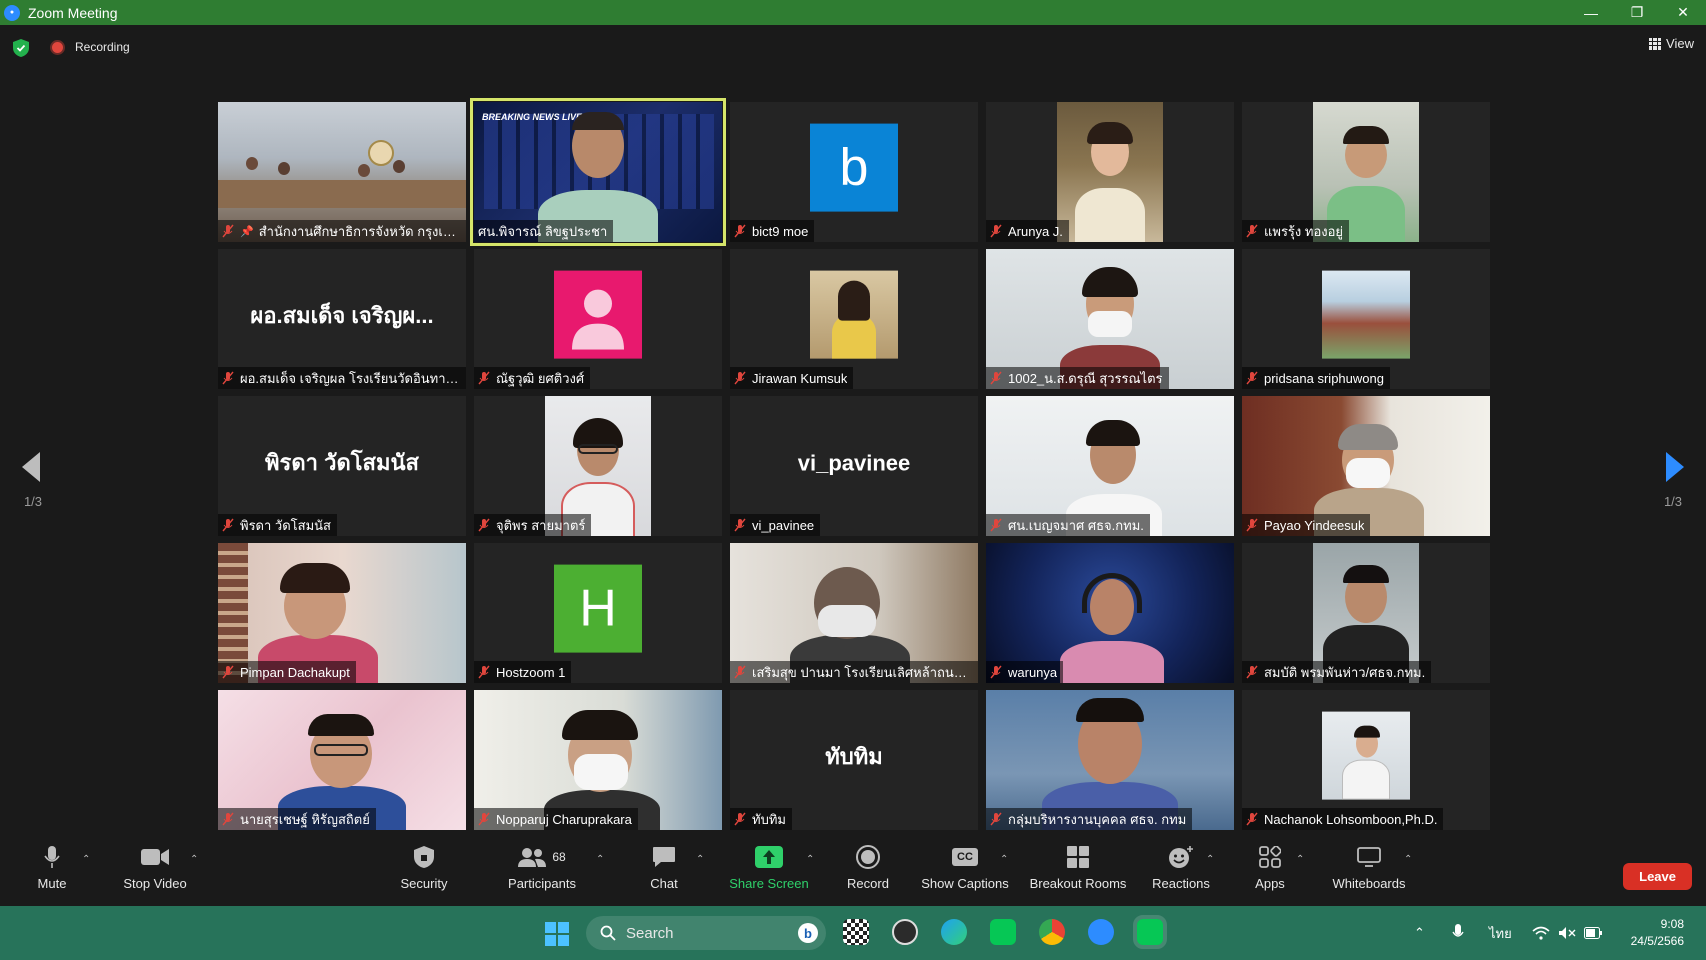 This screenshot has width=1706, height=960. I want to click on battery-icon, so click(1593, 933).